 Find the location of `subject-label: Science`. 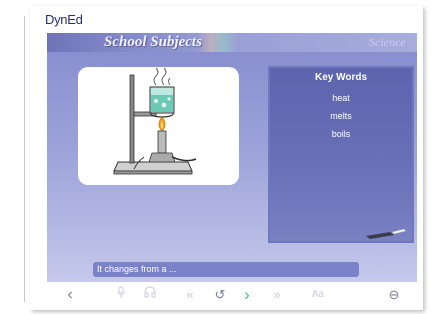

subject-label: Science is located at coordinates (387, 42).